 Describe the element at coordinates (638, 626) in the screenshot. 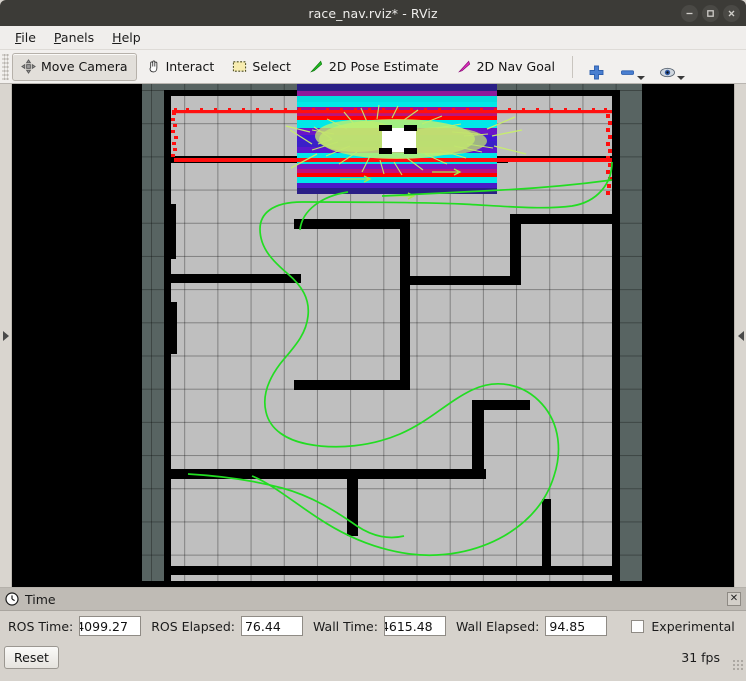

I see `experimental-checkbox` at that location.